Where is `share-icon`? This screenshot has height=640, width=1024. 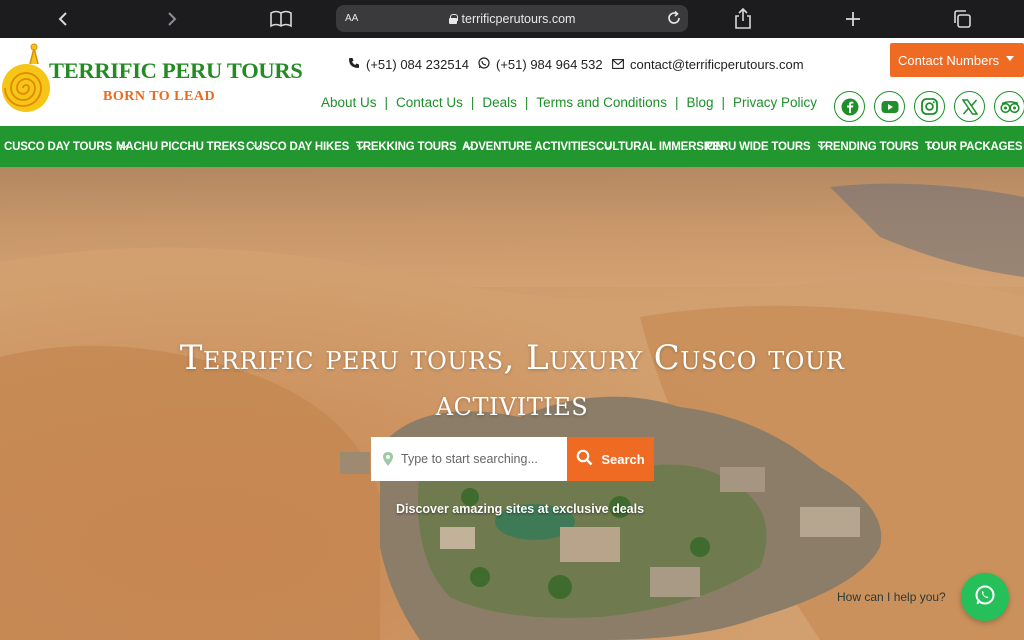
share-icon is located at coordinates (743, 19).